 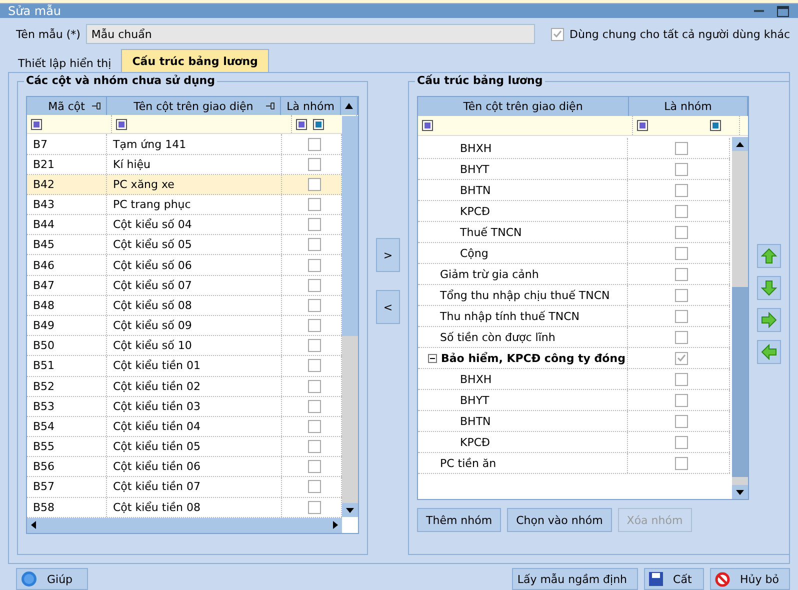 What do you see at coordinates (750, 579) in the screenshot?
I see `cancel-button: Hủy bỏ` at bounding box center [750, 579].